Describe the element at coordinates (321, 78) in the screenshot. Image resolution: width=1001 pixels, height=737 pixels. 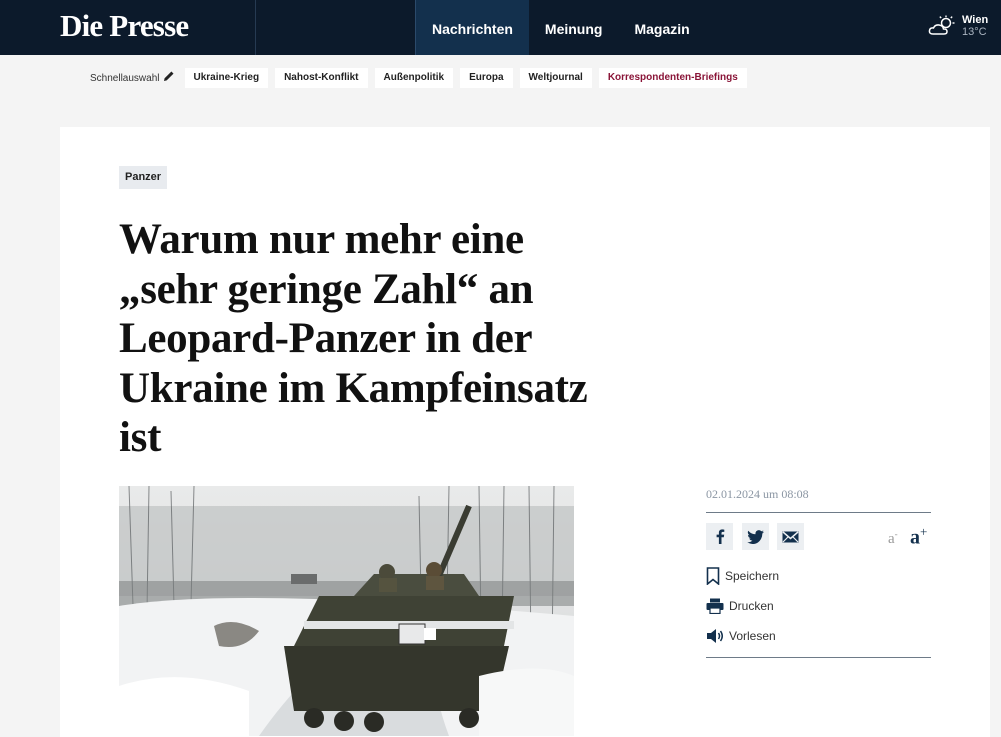
I see `quick-chip-nahost-konflikt: Nahost-Konflikt` at that location.